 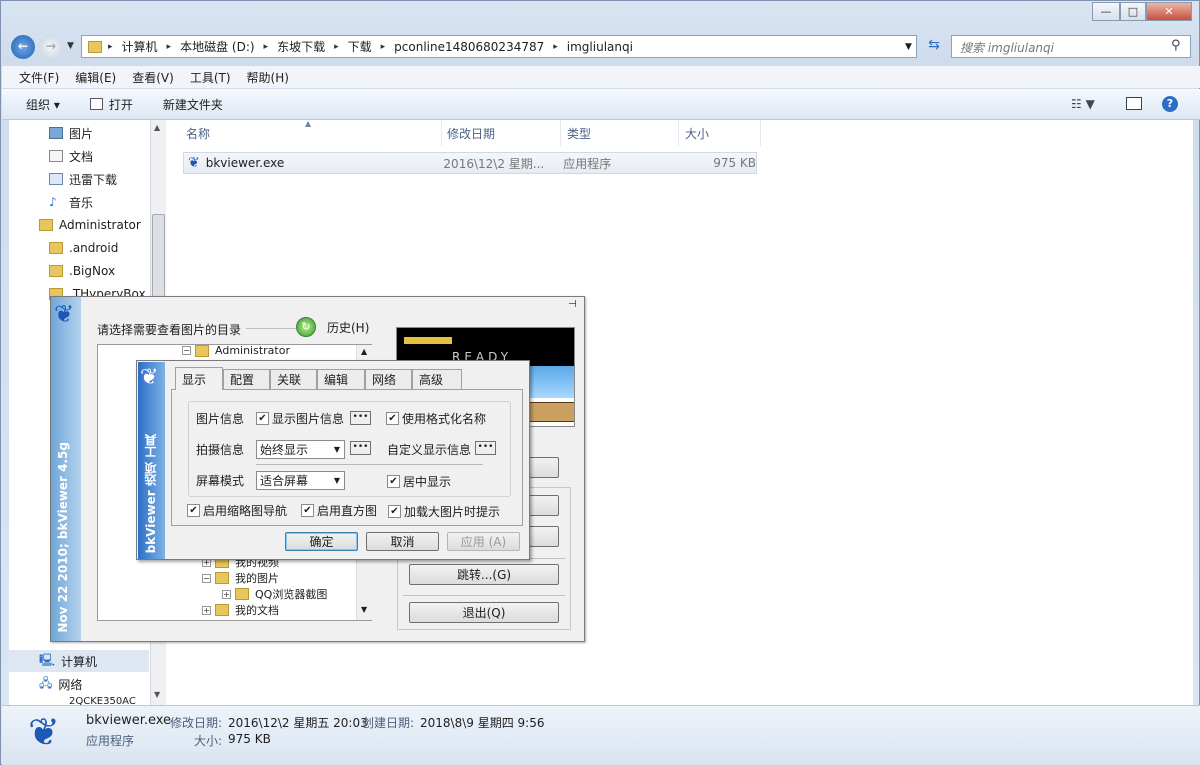 I want to click on details-file-name: bkviewer.exe, so click(x=129, y=720).